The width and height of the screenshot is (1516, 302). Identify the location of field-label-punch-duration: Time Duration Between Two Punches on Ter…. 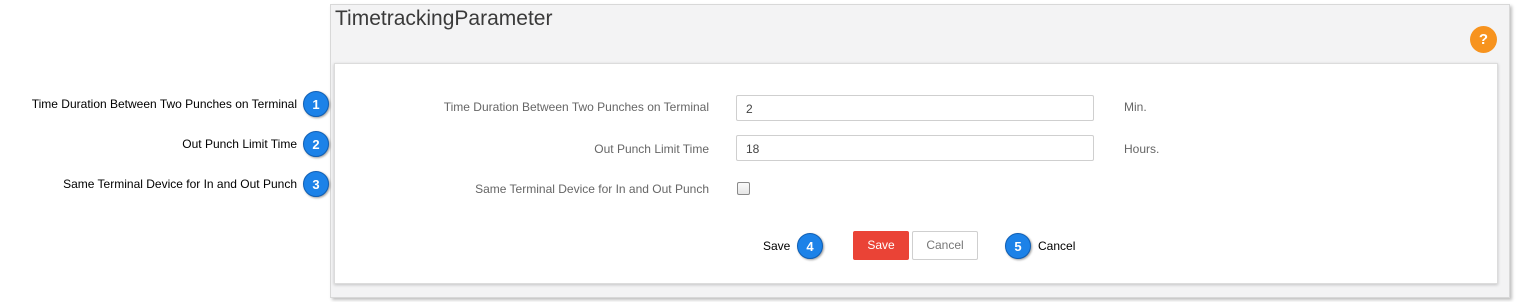
(576, 107).